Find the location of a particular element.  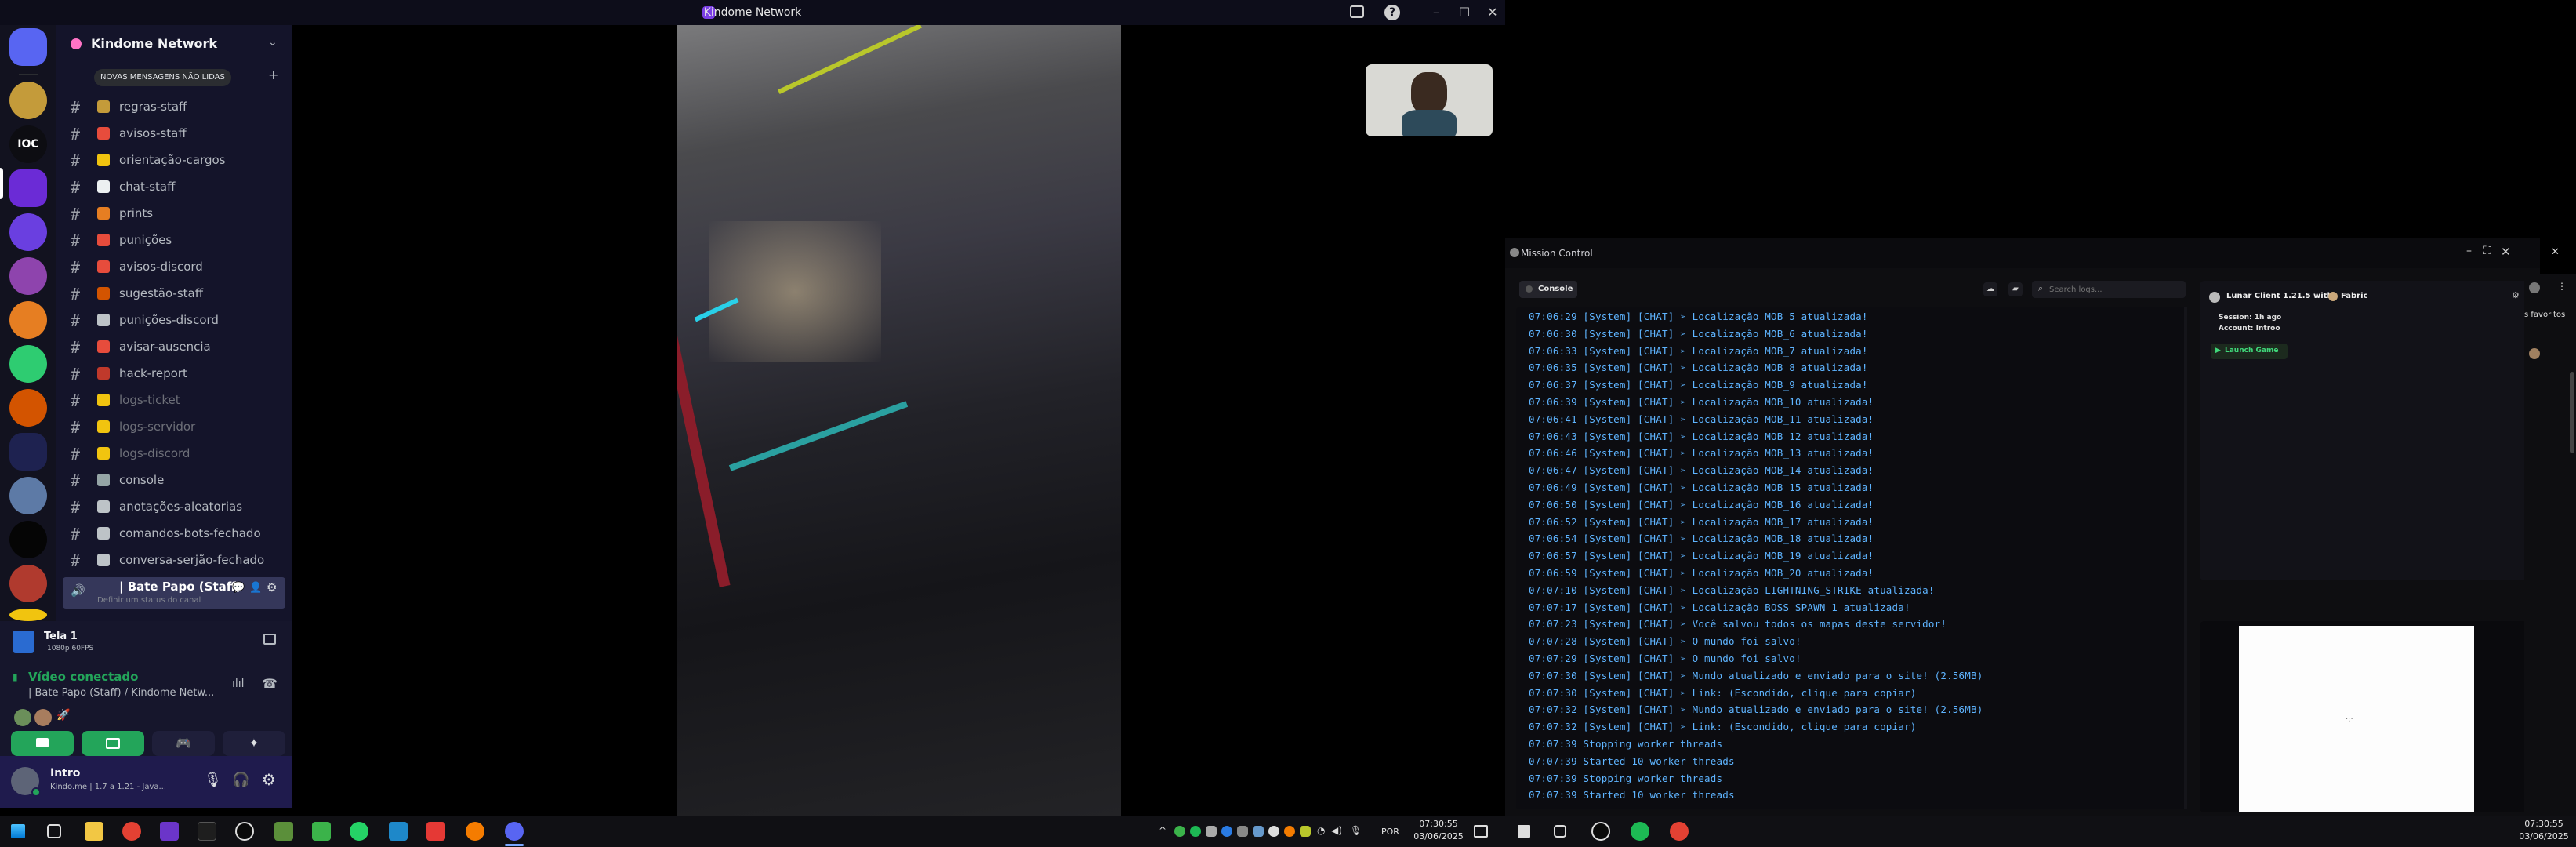

channel-item: # punições-discord is located at coordinates (174, 320).